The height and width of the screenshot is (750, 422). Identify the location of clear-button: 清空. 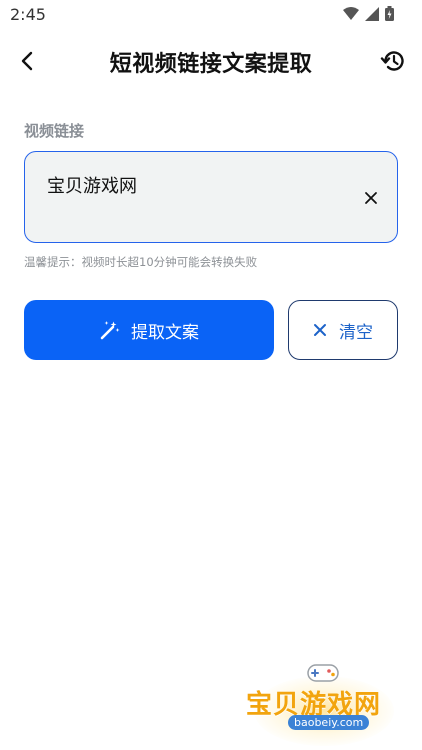
(343, 330).